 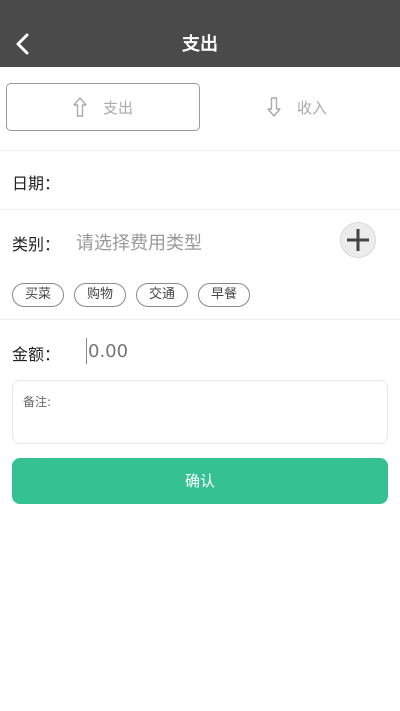 What do you see at coordinates (200, 180) in the screenshot?
I see `date-row: 日期：` at bounding box center [200, 180].